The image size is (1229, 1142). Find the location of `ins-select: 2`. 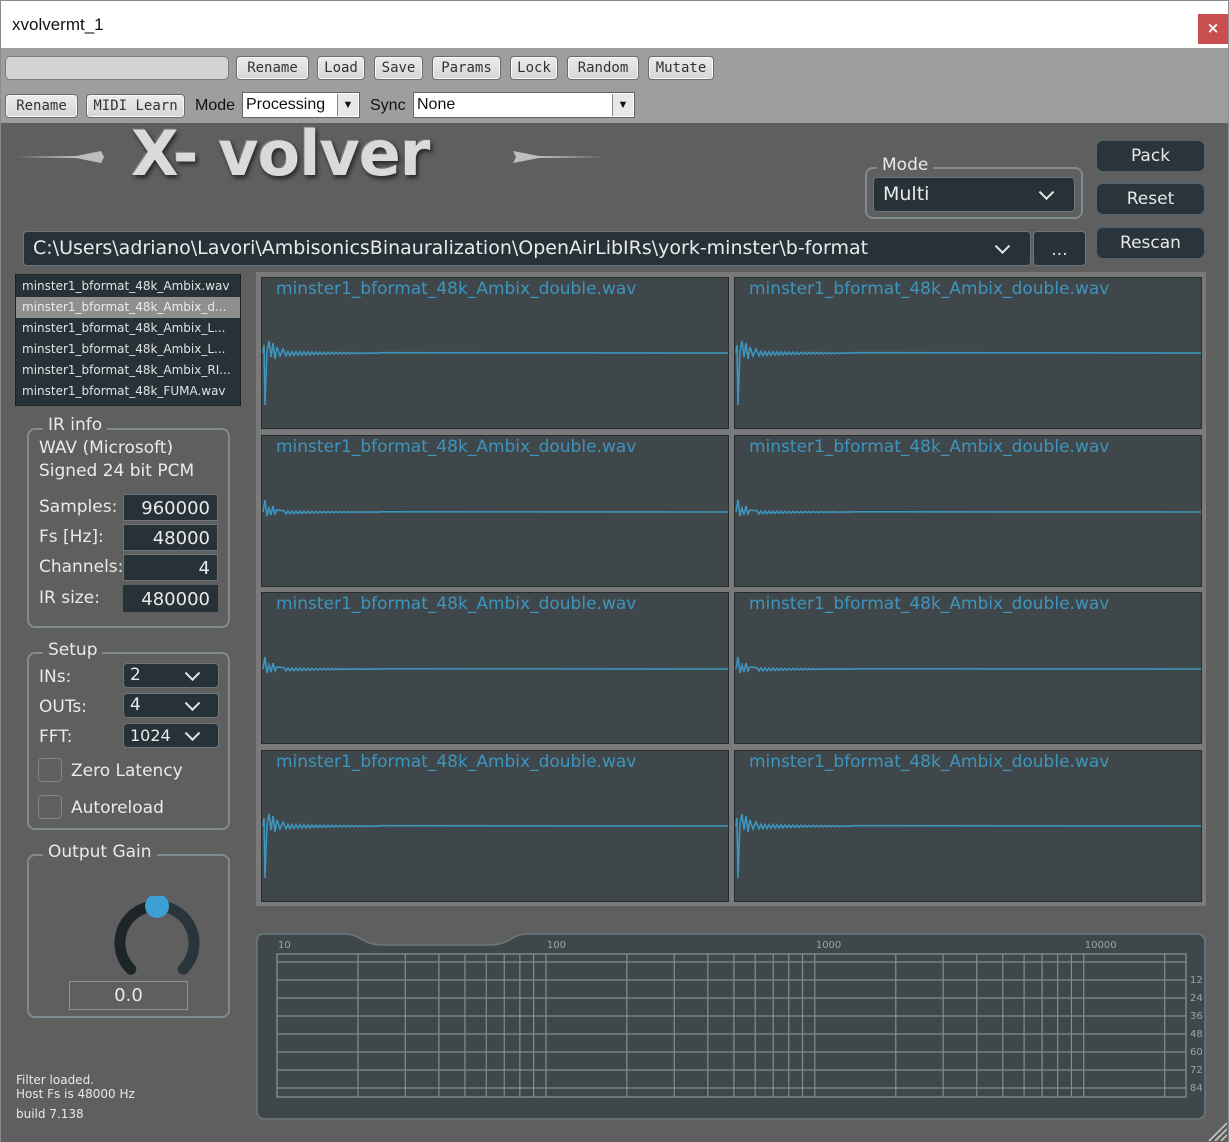

ins-select: 2 is located at coordinates (171, 675).